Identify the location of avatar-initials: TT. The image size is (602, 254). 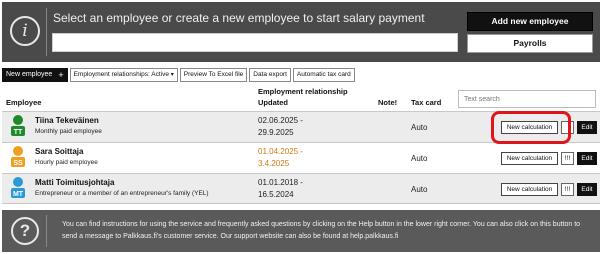
(18, 132).